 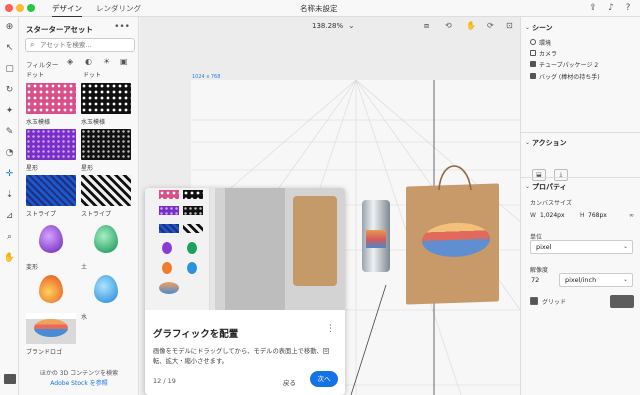 I want to click on scene-item-environment: 環境, so click(x=545, y=42).